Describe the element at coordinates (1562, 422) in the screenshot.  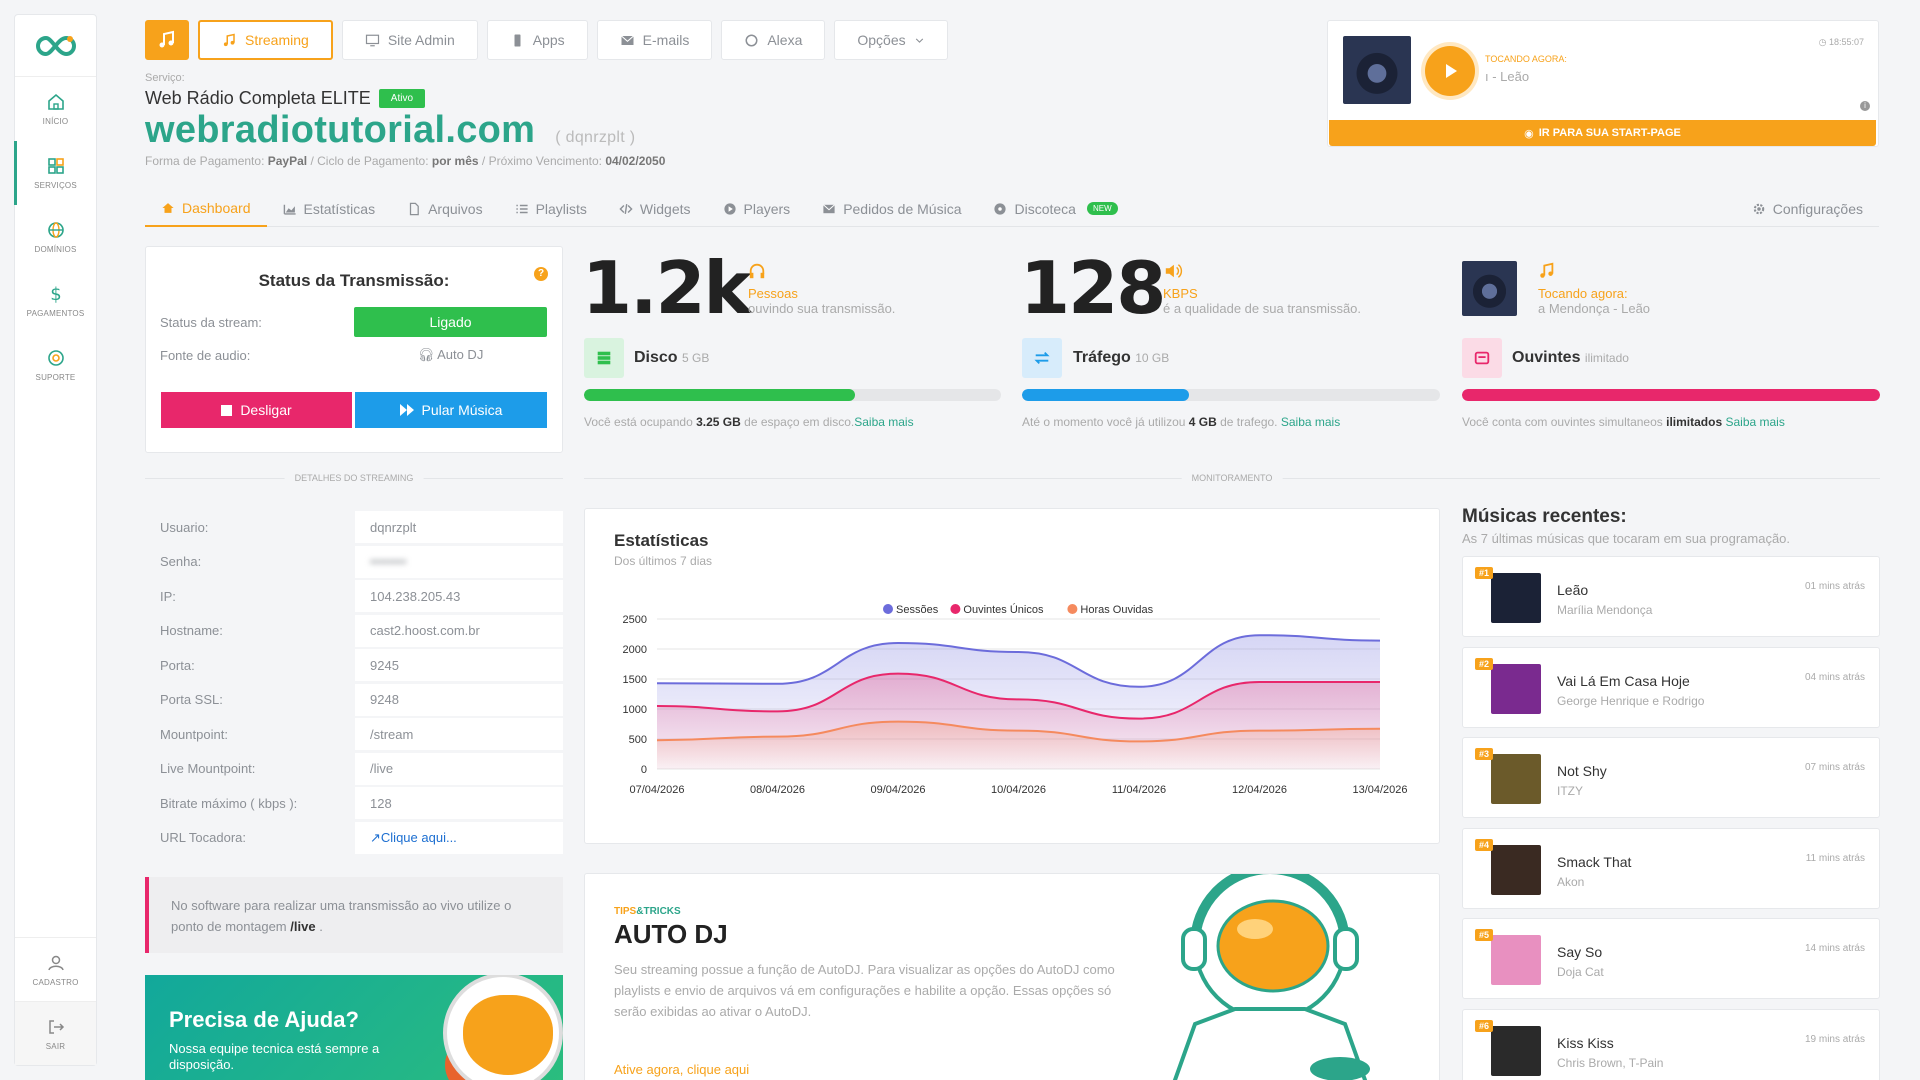
I see `listeners-note-pre: Você conta com ouvintes simultaneos` at that location.